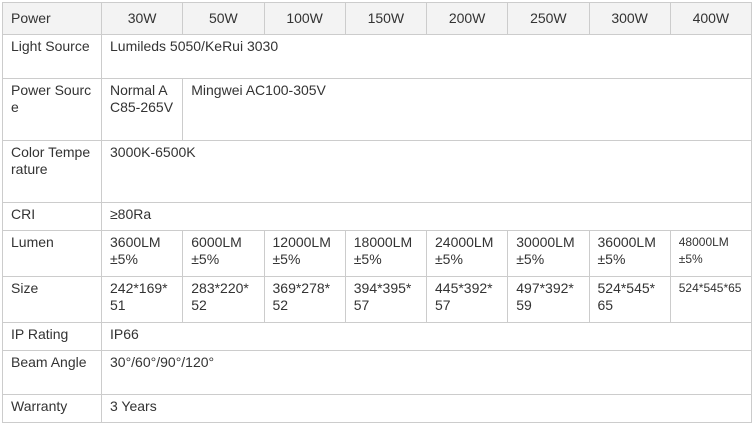 This screenshot has height=442, width=756. Describe the element at coordinates (629, 18) in the screenshot. I see `header-300w: 300W` at that location.